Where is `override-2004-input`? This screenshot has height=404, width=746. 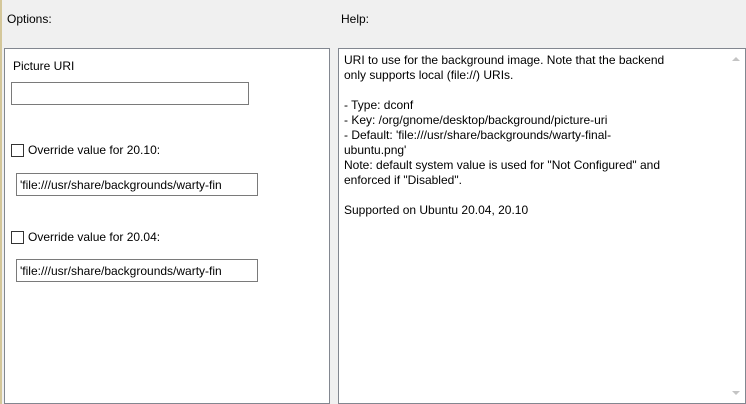 override-2004-input is located at coordinates (137, 270).